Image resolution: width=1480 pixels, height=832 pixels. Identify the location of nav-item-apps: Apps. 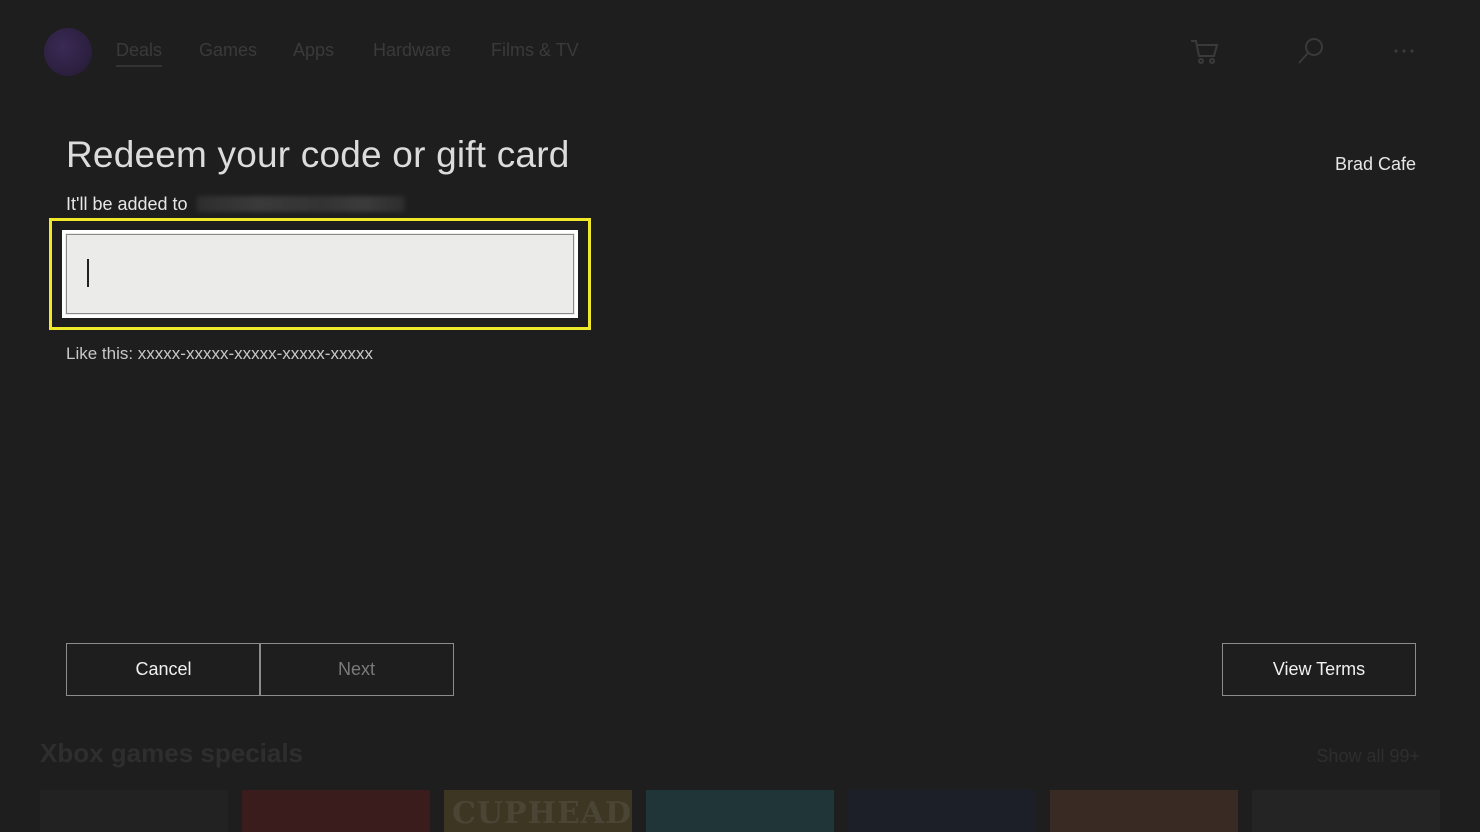
(313, 50).